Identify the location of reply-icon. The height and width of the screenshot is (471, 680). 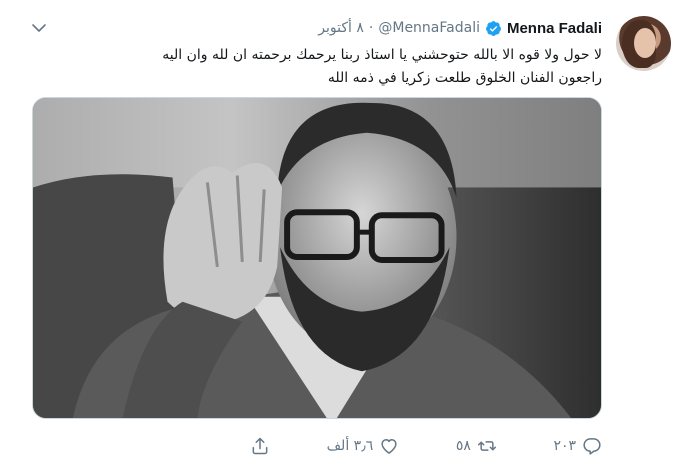
(592, 446).